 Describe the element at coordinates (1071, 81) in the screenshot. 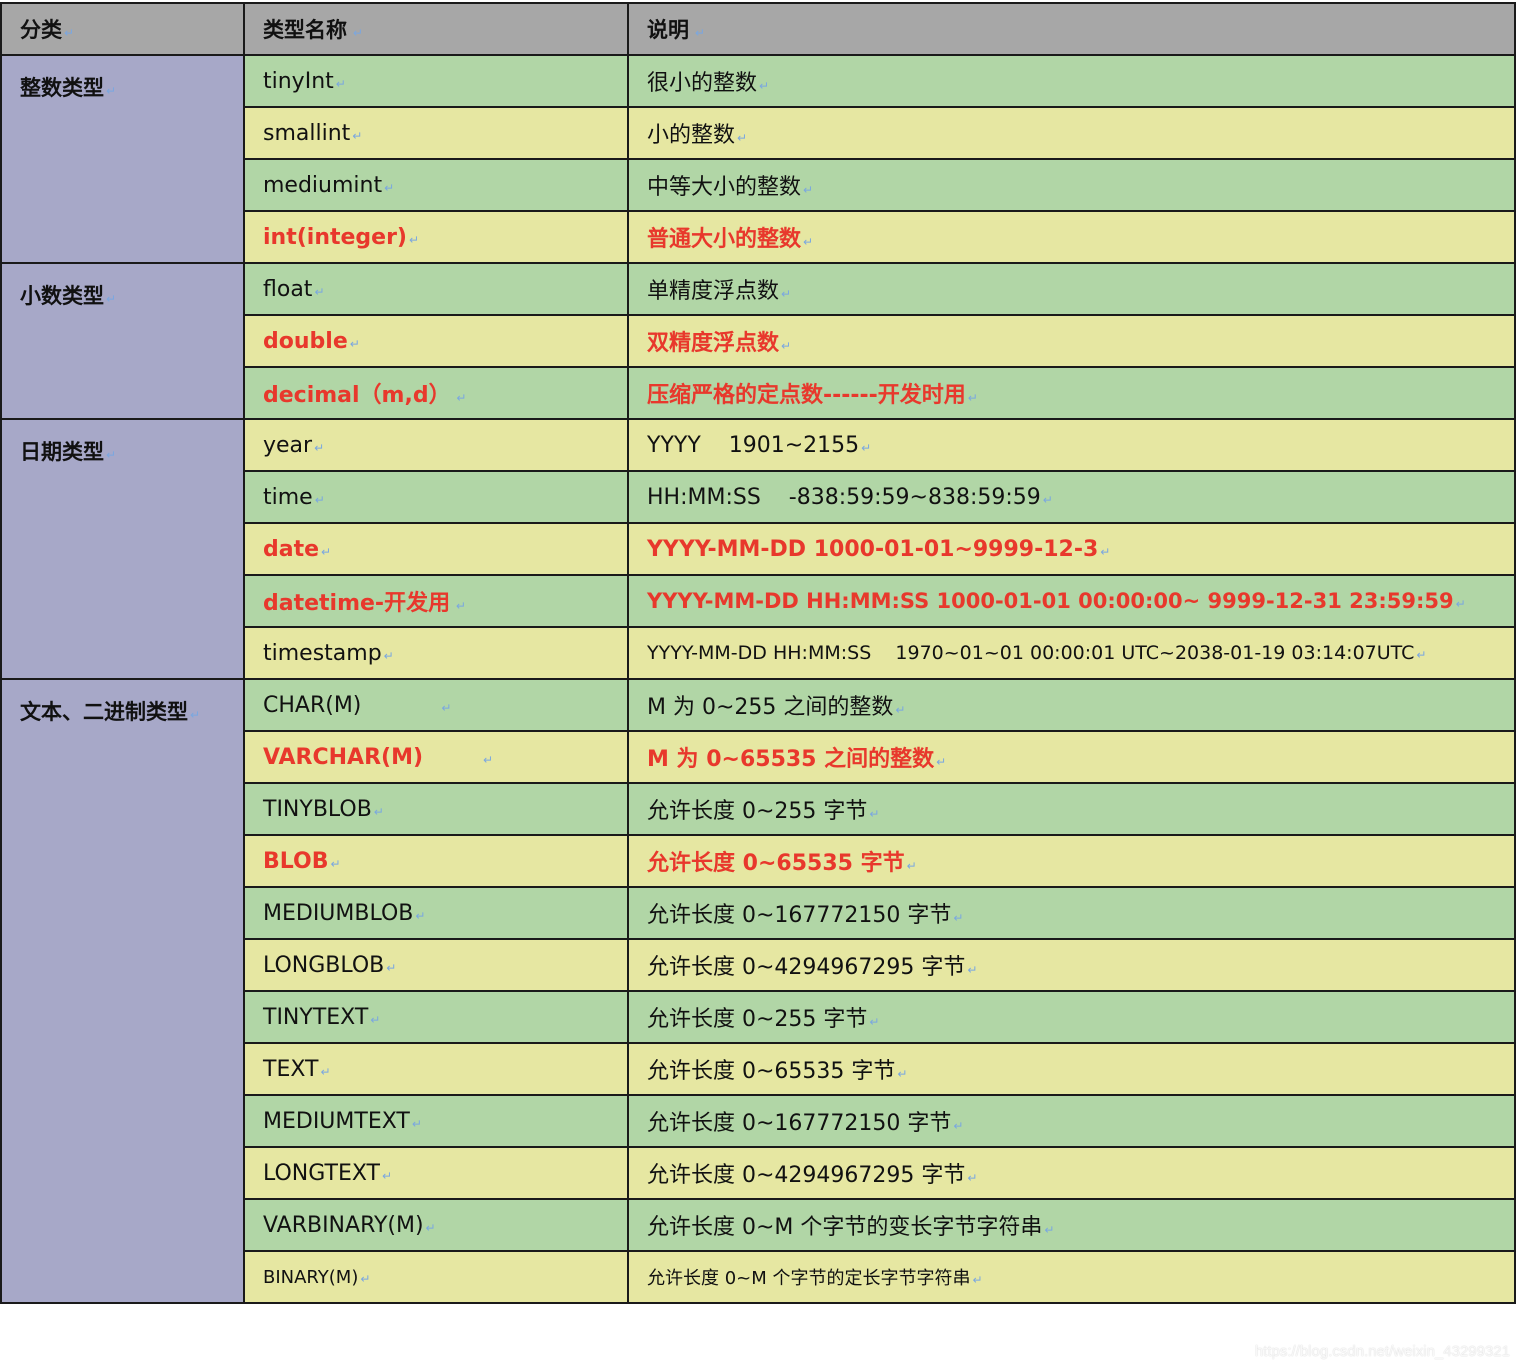

I see `description-cell: 很小的整数 ↵` at that location.